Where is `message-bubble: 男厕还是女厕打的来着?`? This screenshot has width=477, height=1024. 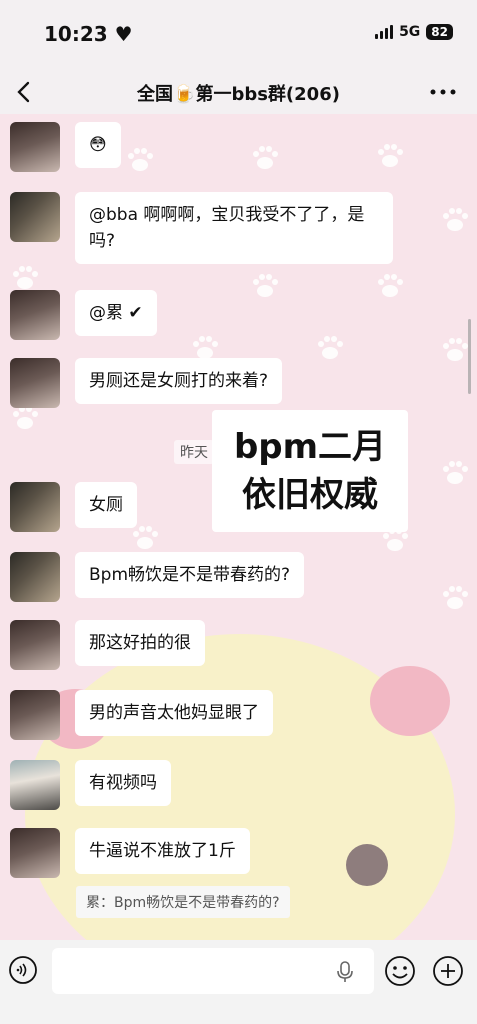
message-bubble: 男厕还是女厕打的来着? is located at coordinates (179, 381).